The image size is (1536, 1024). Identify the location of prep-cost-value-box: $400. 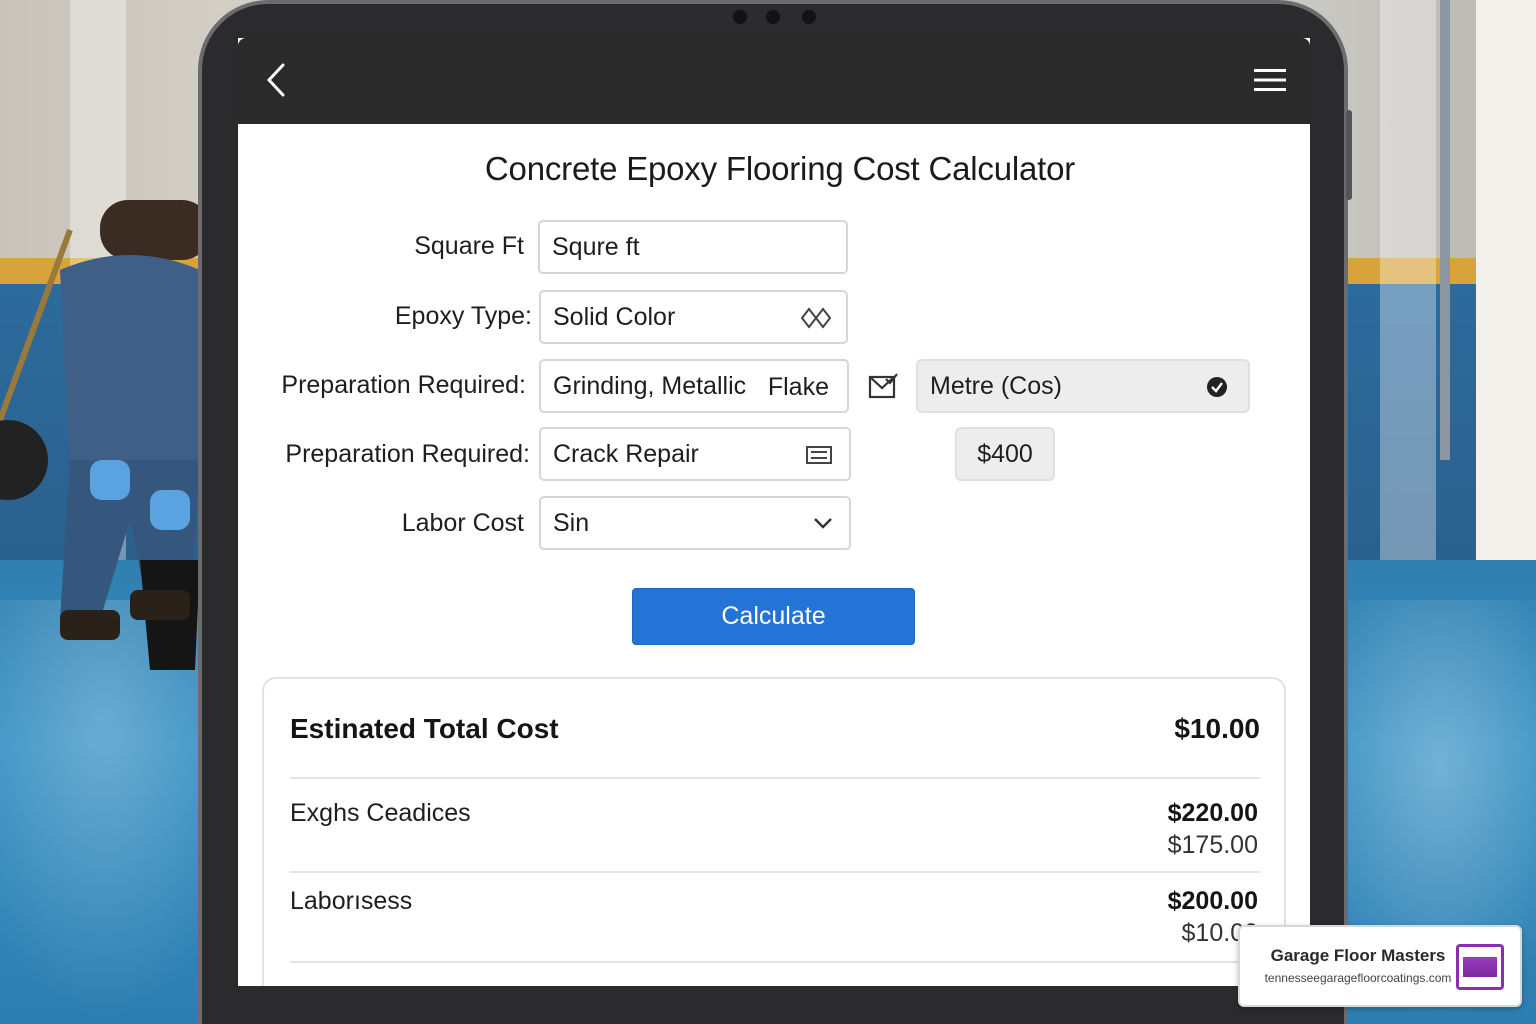
(1005, 454).